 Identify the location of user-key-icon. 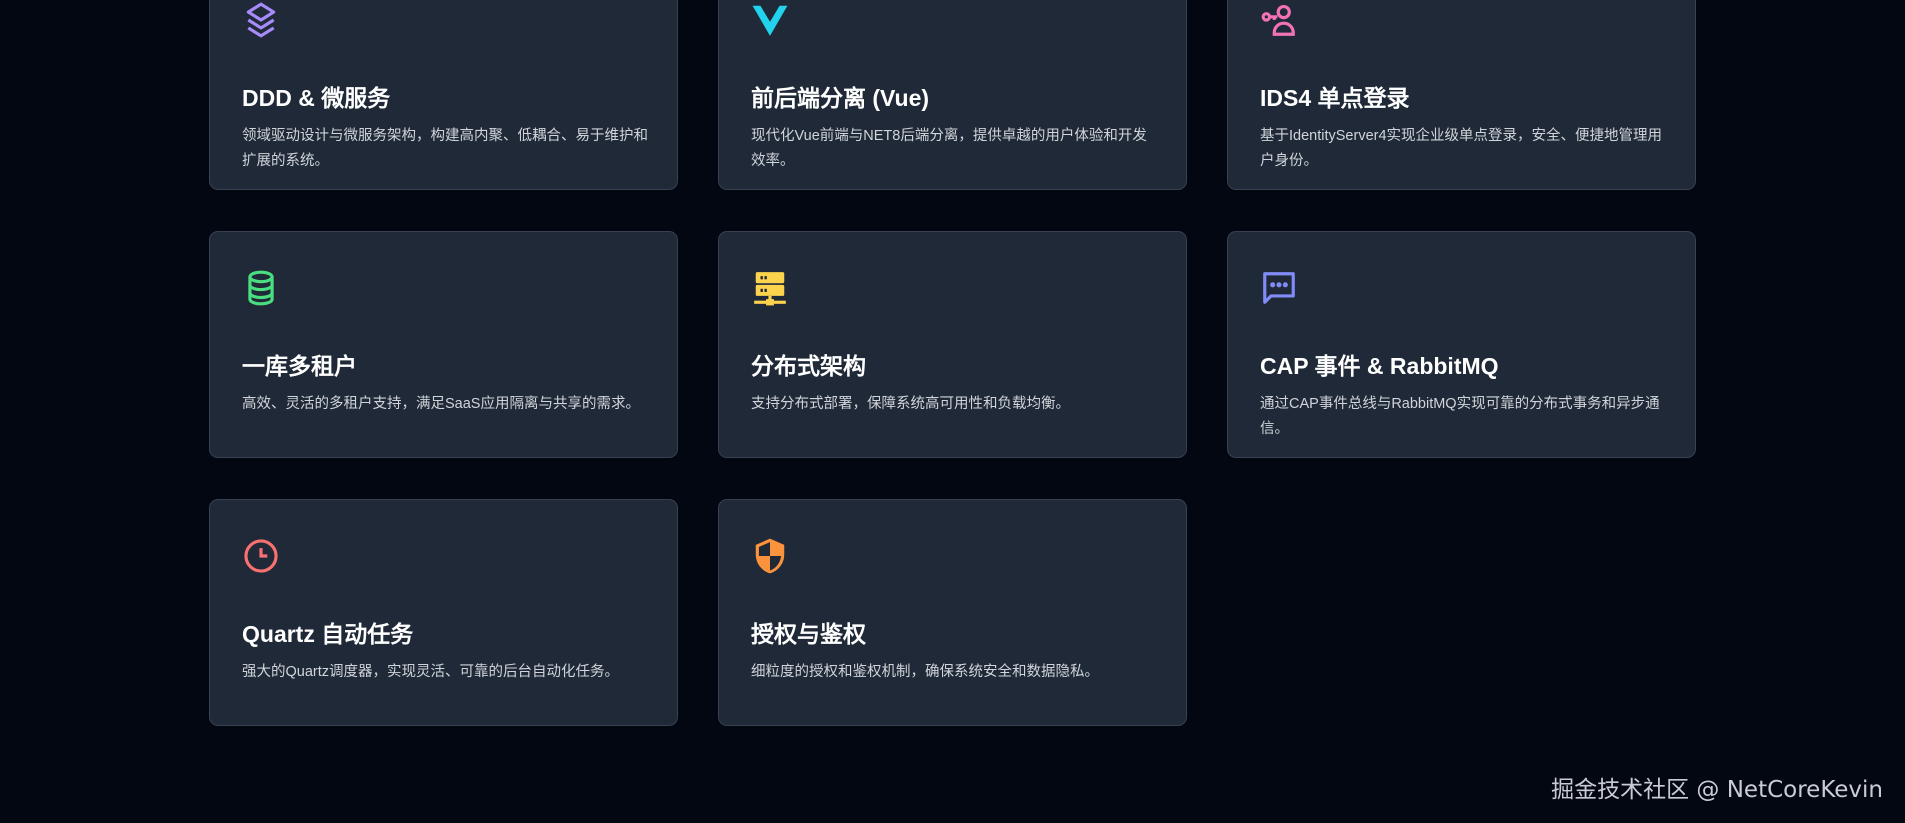
(1278, 20).